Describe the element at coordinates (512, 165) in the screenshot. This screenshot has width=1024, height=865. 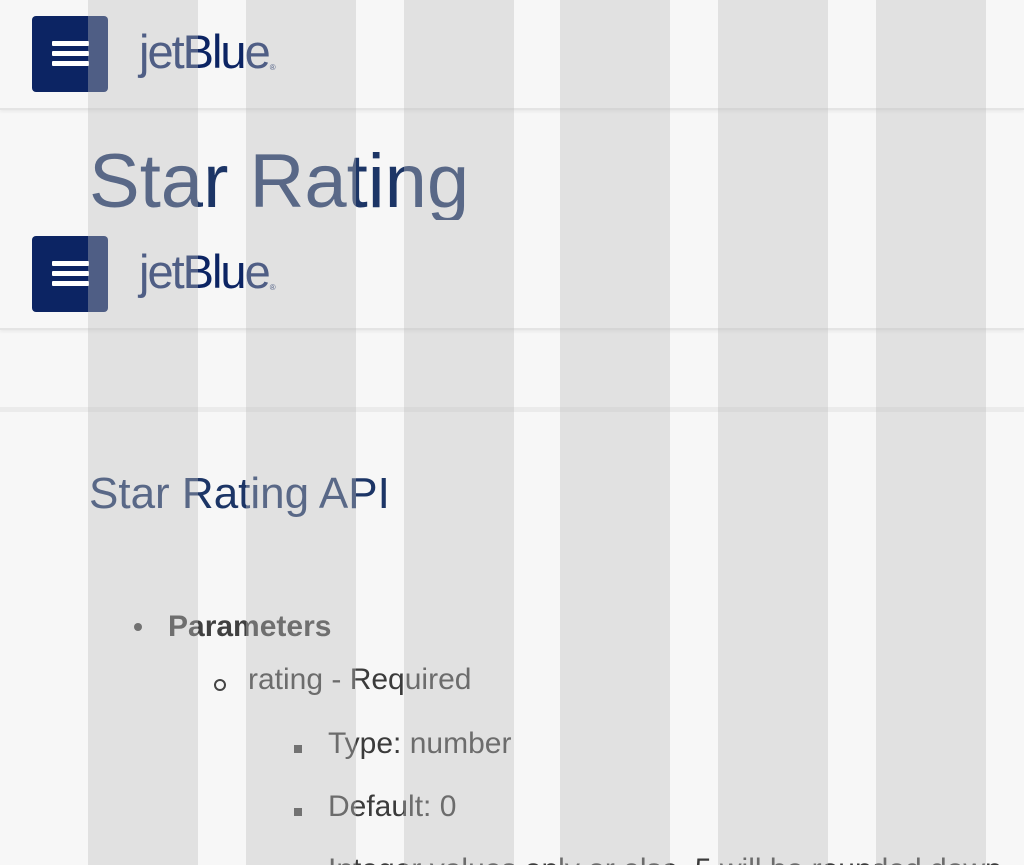
I see `page-title-area: Star Rating` at that location.